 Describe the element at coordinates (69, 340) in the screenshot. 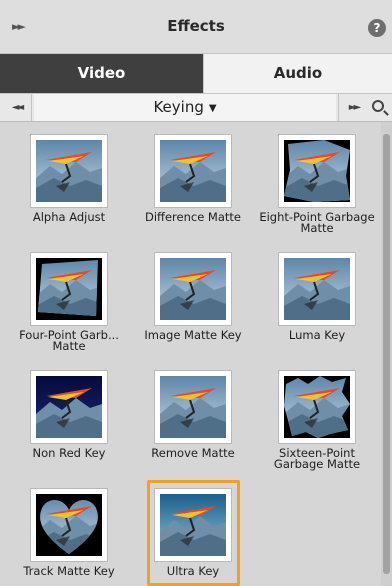

I see `effect-label: Four-Point Garb... Matte` at that location.